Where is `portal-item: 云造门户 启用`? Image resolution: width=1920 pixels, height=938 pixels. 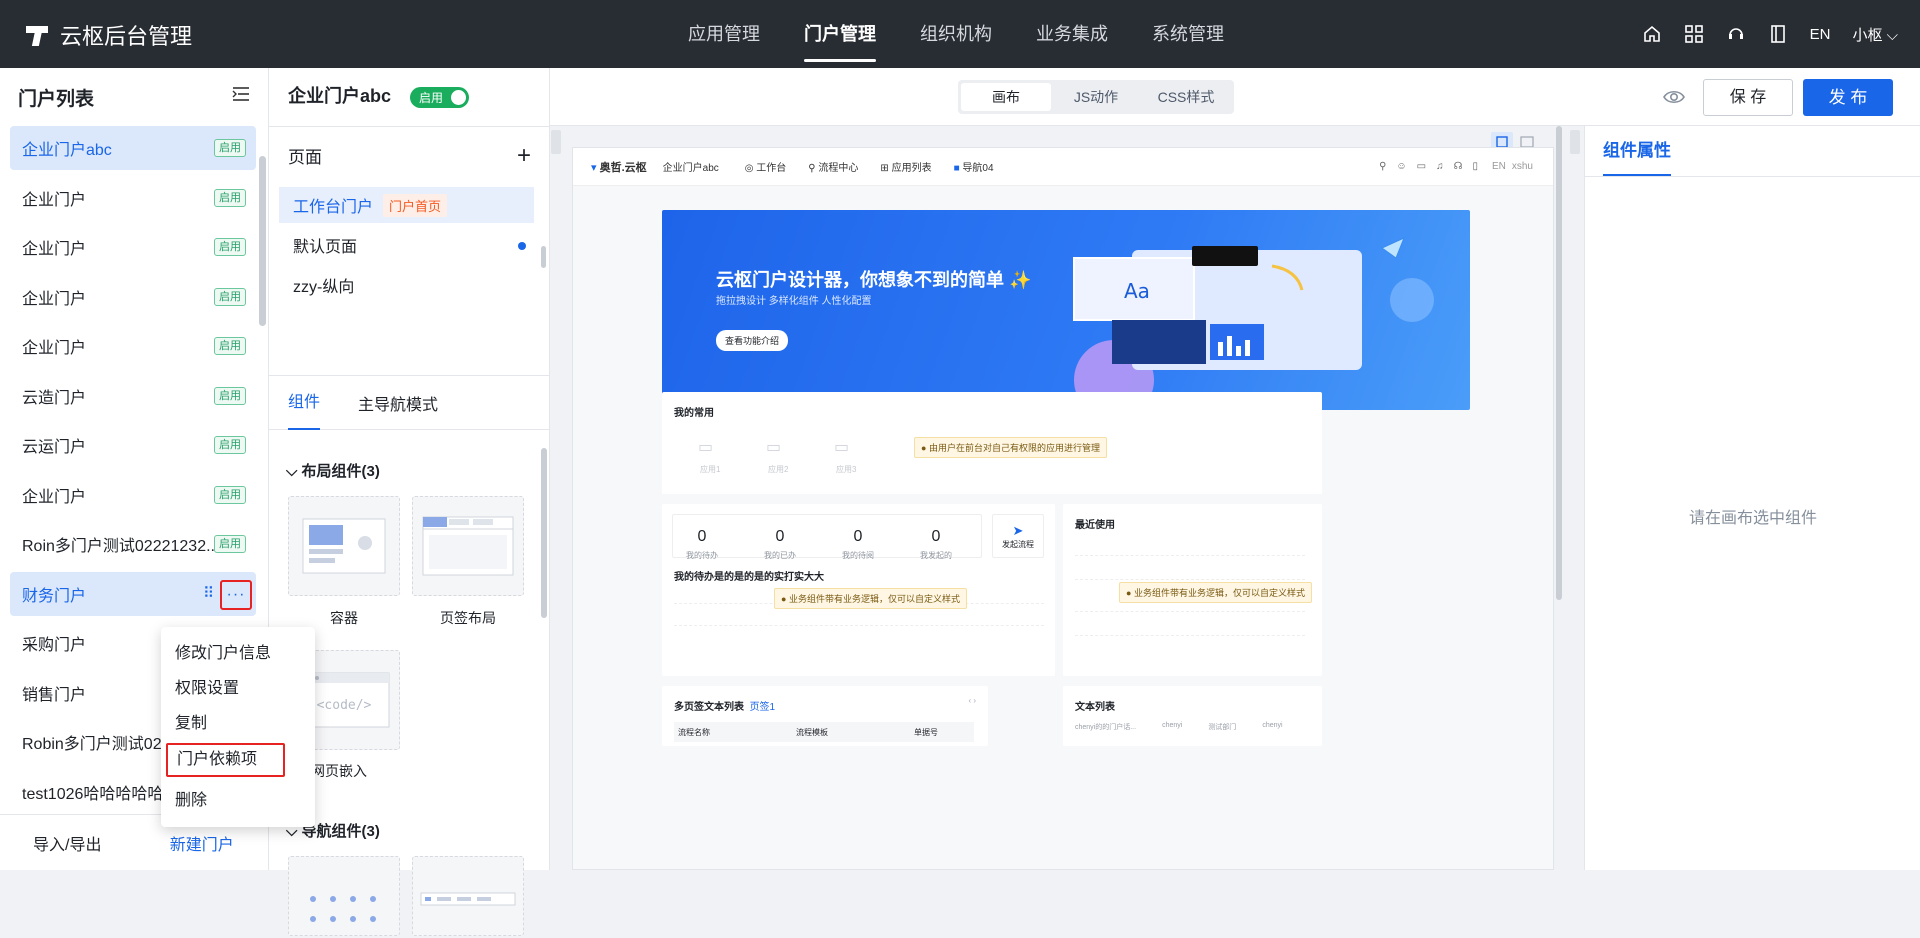
portal-item: 云造门户 启用 is located at coordinates (133, 396).